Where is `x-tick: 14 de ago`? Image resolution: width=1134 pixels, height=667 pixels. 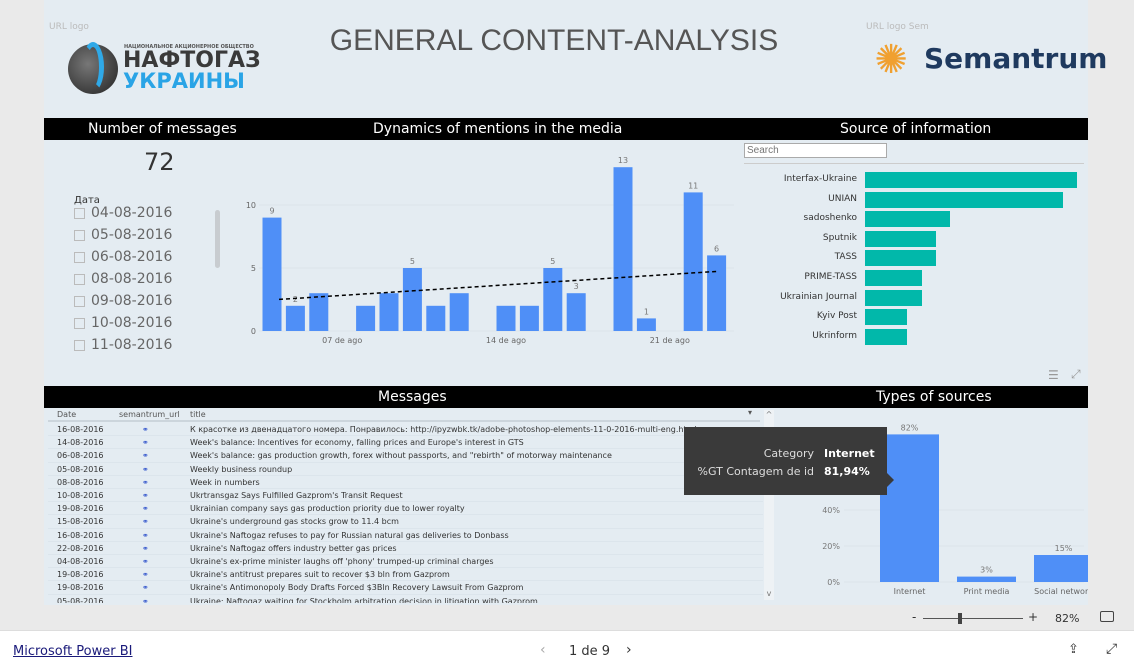
x-tick: 14 de ago is located at coordinates (506, 340).